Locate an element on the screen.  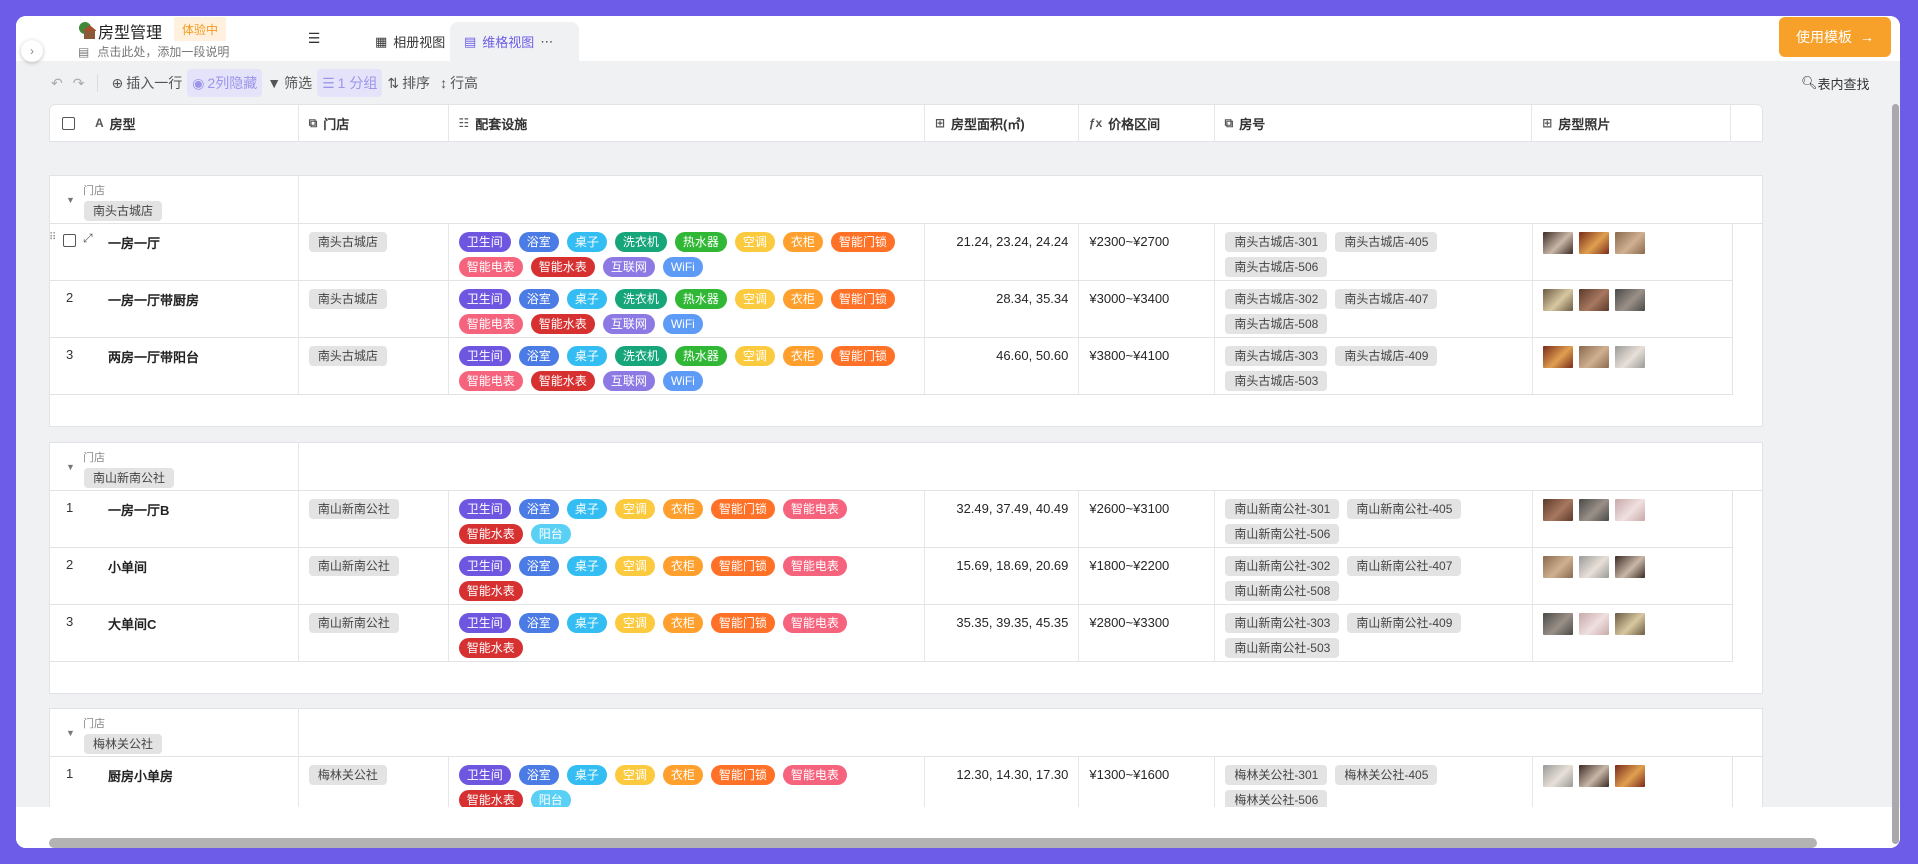
room-tag: 南山新南公社-301 is located at coordinates (1282, 509).